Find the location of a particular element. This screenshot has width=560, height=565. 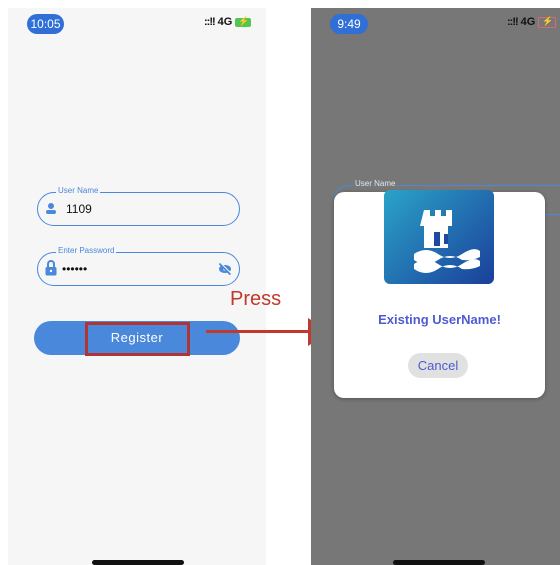

cancel-label: Cancel is located at coordinates (438, 365).